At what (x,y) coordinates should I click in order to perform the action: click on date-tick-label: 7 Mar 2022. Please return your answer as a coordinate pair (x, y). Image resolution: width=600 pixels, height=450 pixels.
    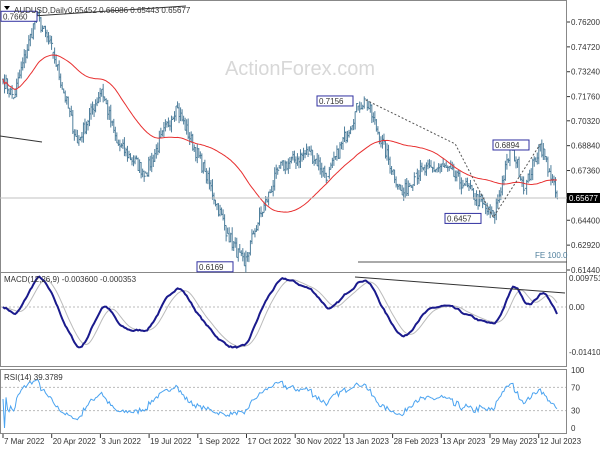
    Looking at the image, I should click on (24, 441).